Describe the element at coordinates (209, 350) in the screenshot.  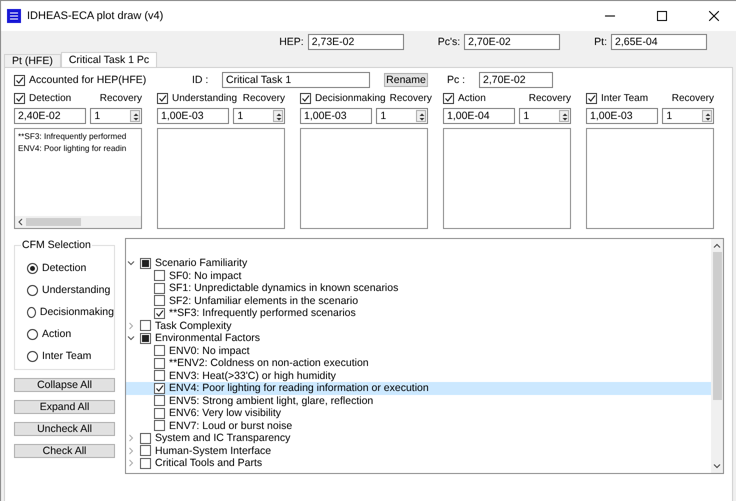
I see `tree-item: ENV0: No impact` at that location.